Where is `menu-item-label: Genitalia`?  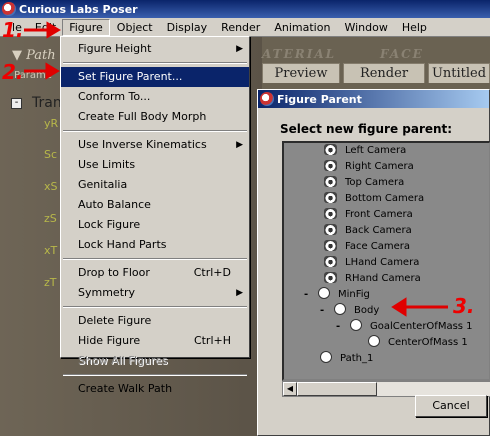 menu-item-label: Genitalia is located at coordinates (103, 184).